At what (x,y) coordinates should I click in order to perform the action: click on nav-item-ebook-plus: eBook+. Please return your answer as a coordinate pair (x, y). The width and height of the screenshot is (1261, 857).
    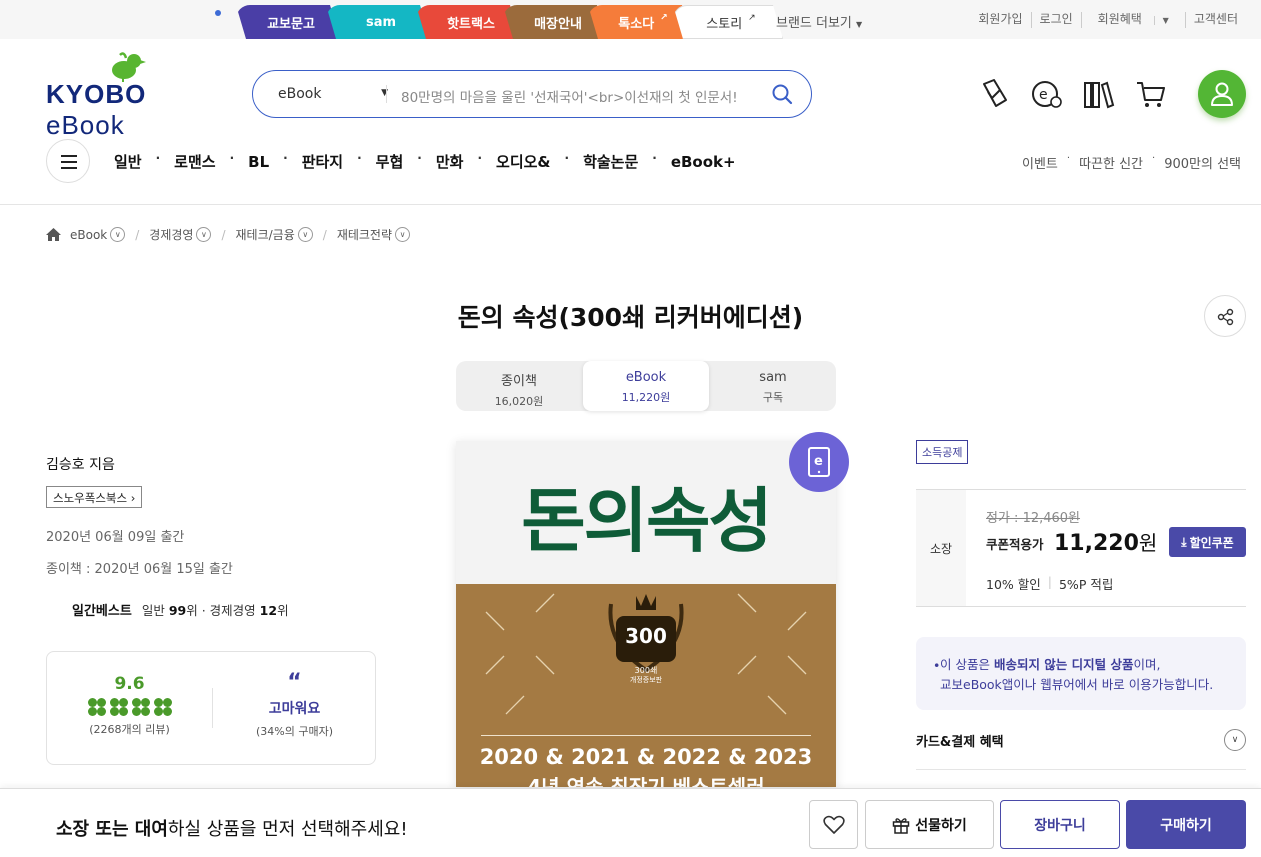
    Looking at the image, I should click on (703, 161).